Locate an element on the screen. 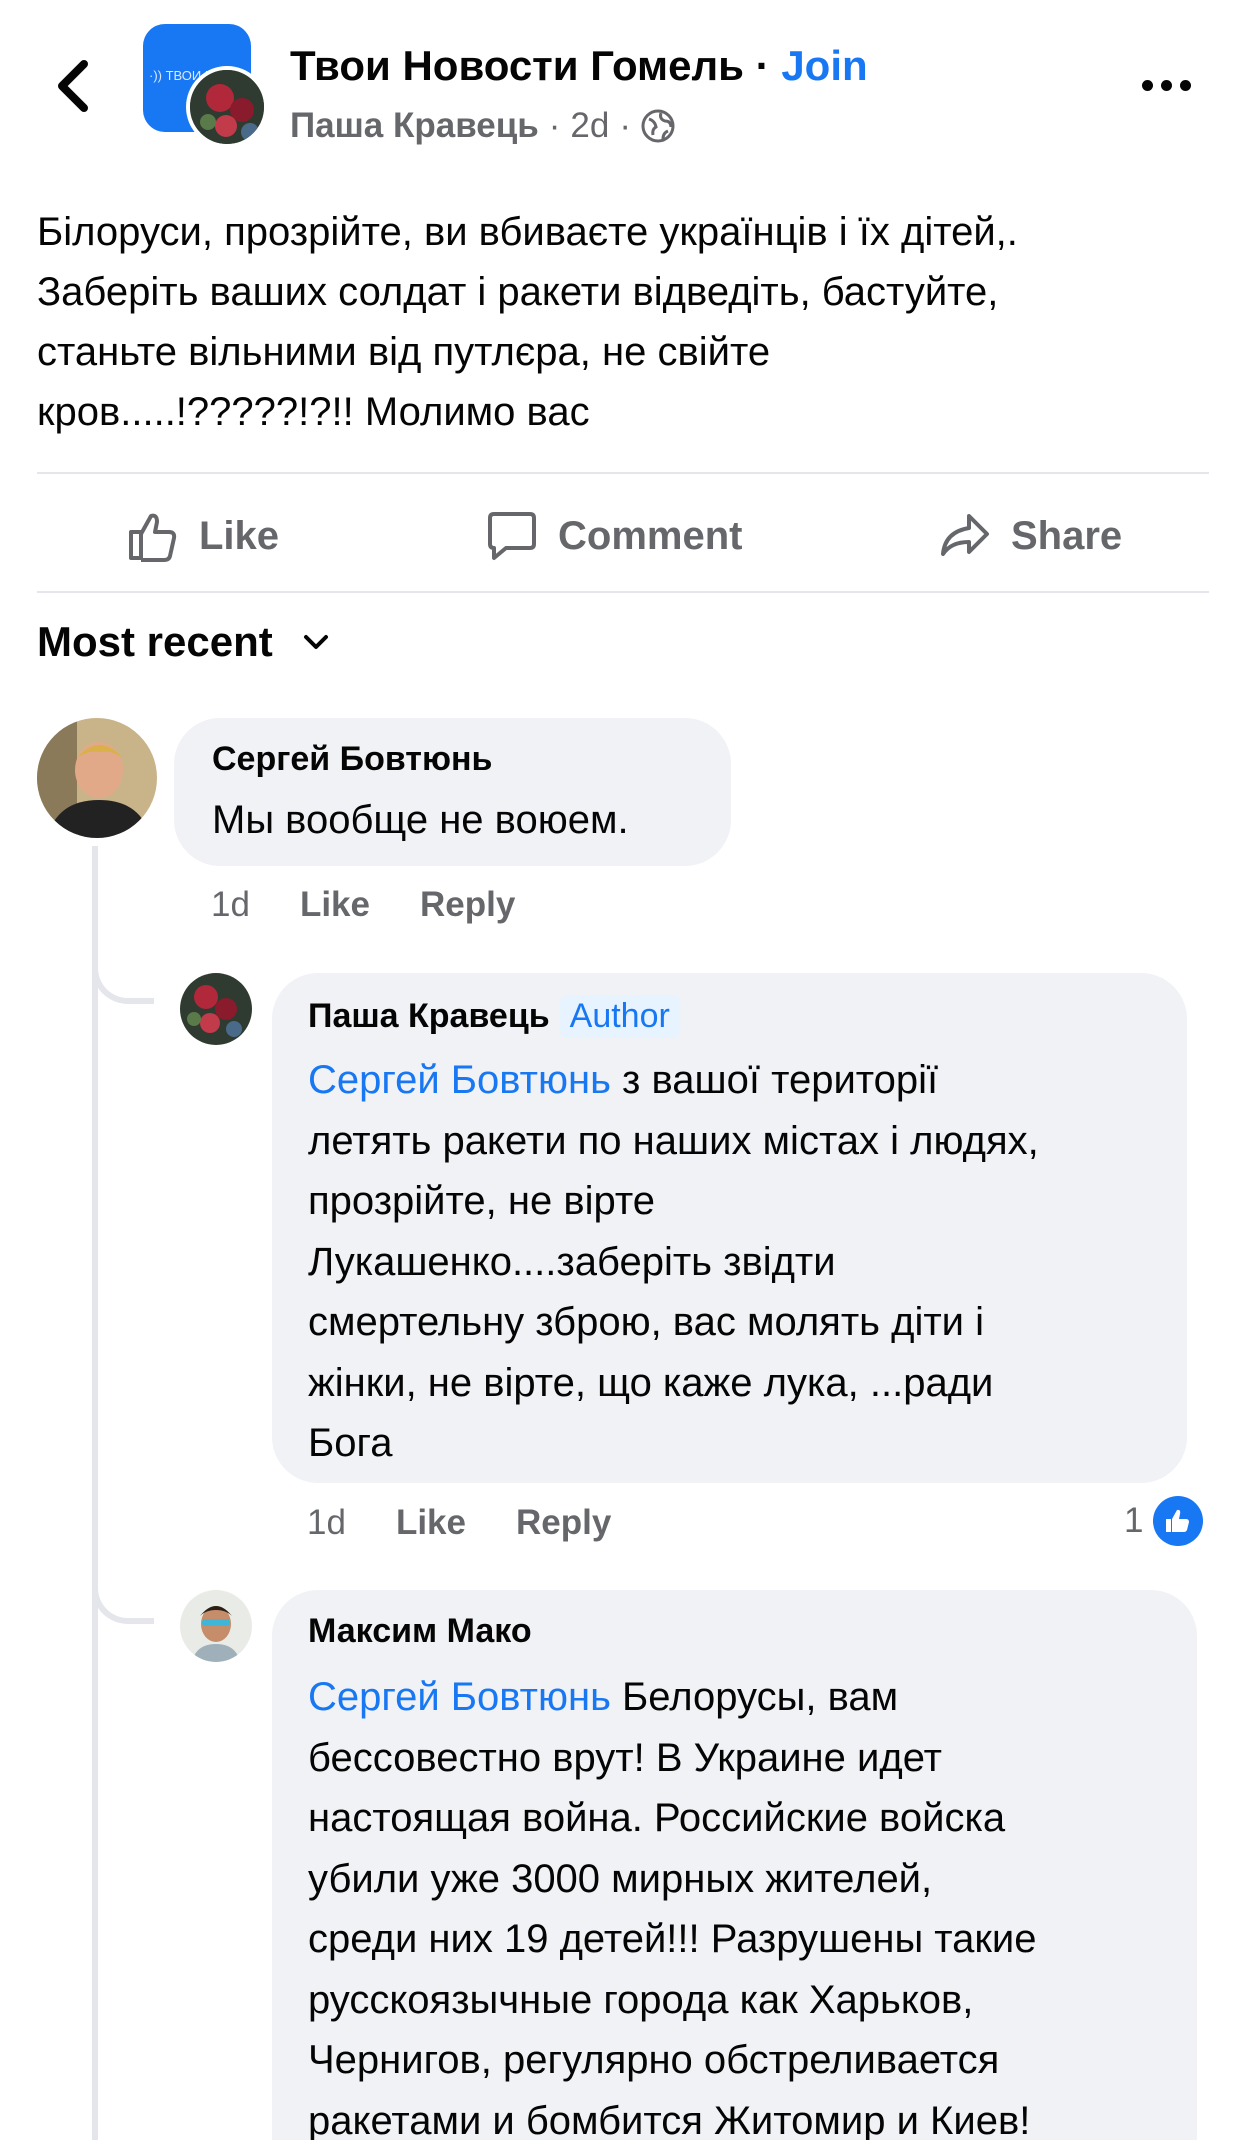 This screenshot has height=2140, width=1241. share-button: Share is located at coordinates (1029, 536).